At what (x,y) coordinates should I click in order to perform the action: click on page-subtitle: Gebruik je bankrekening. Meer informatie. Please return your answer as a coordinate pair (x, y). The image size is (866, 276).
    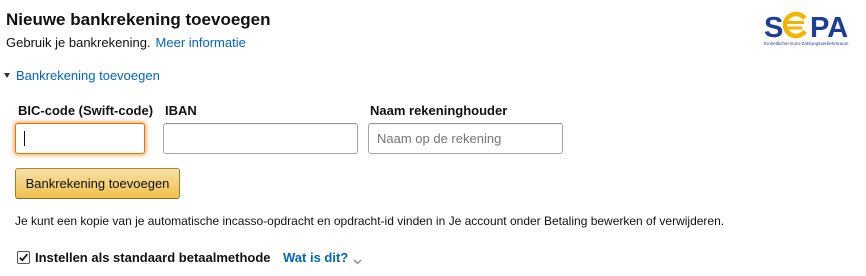
    Looking at the image, I should click on (126, 42).